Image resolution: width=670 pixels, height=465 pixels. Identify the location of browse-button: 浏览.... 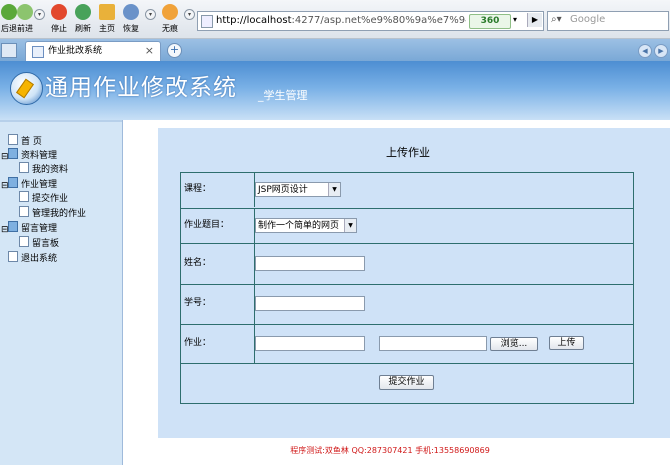
(514, 344).